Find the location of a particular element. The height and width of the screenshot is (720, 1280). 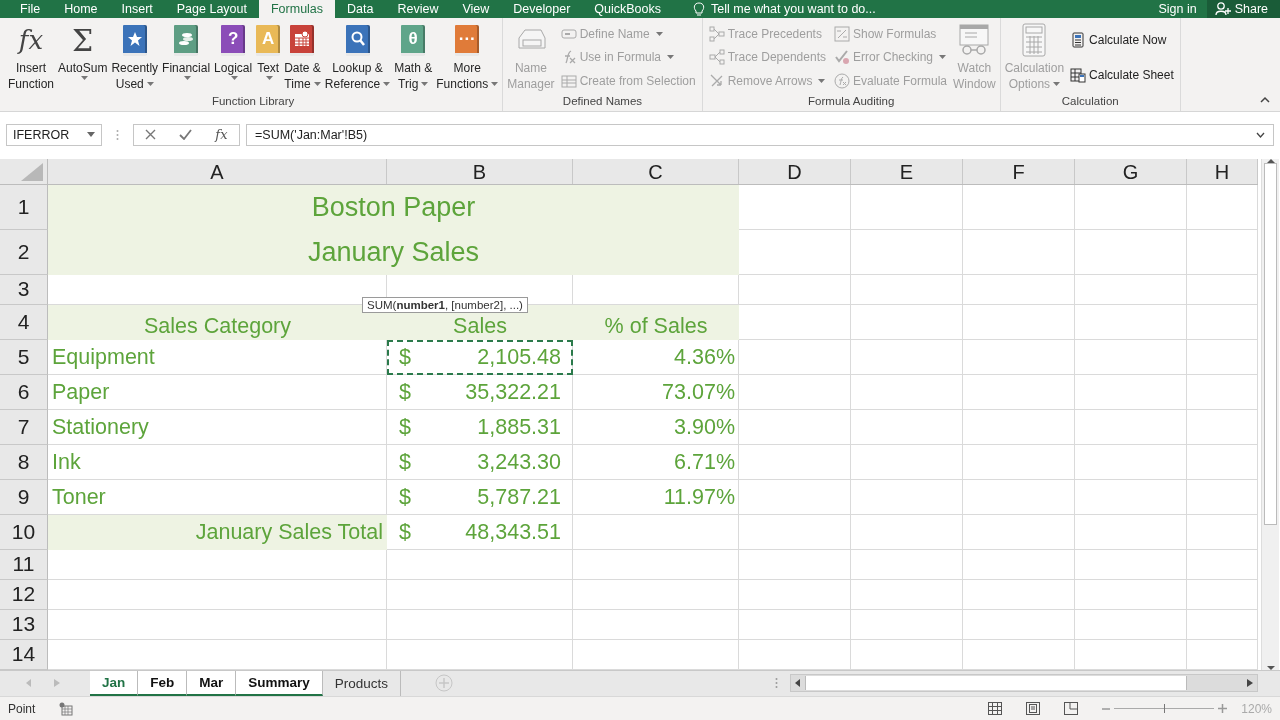

ribbon-button: A Text is located at coordinates (268, 57).